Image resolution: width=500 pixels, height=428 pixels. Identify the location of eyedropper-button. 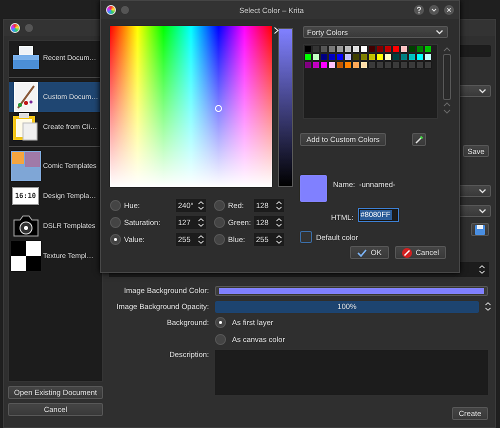
(419, 139).